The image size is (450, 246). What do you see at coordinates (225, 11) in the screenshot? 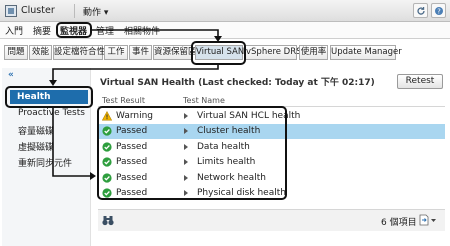
I see `window-title-bar: Cluster 動作 ▾ ?` at bounding box center [225, 11].